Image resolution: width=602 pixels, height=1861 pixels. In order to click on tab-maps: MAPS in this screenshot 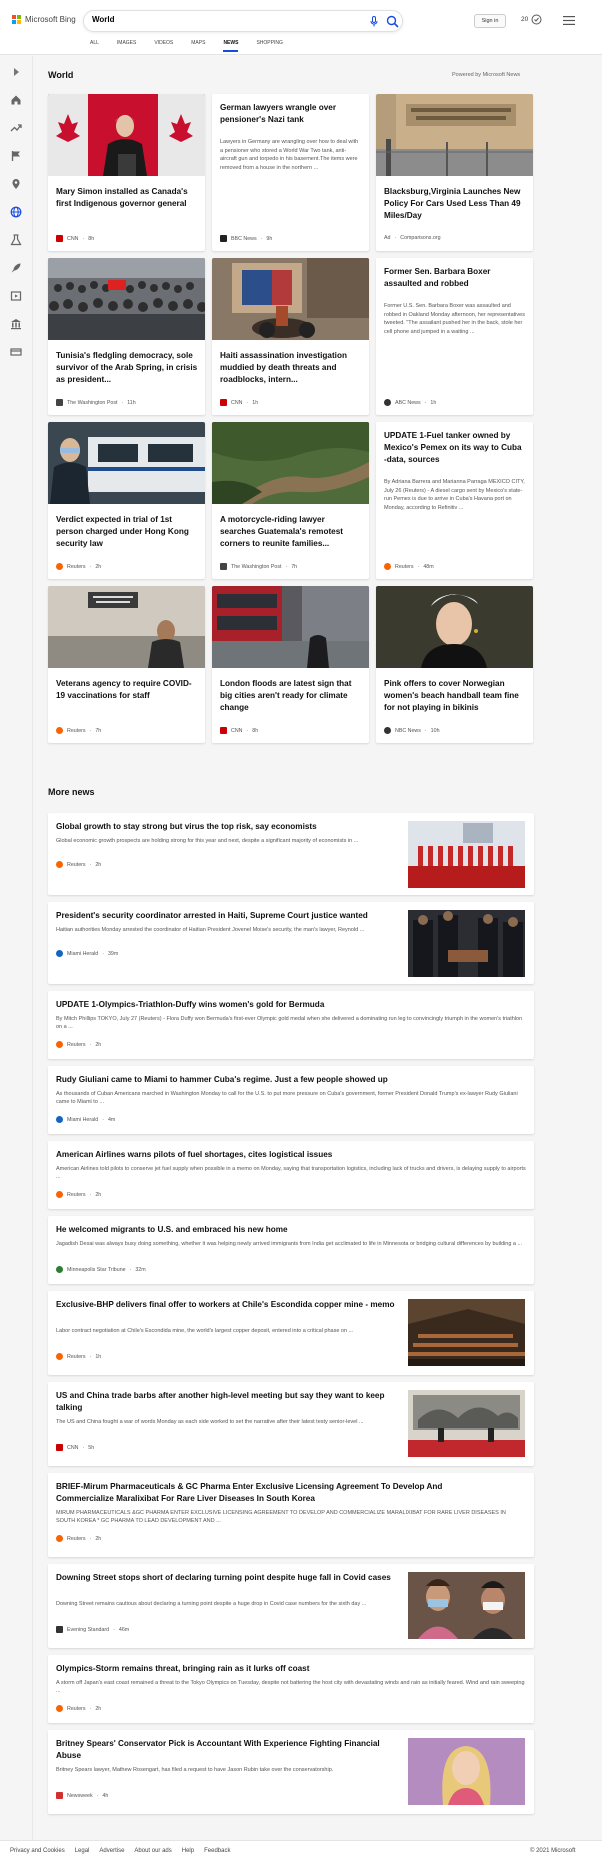, I will do `click(198, 46)`.